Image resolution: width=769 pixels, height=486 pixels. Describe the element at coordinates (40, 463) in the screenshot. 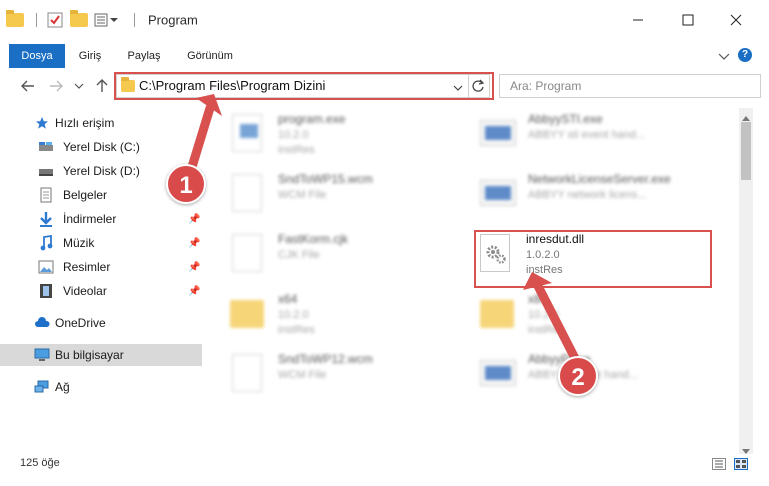

I see `item-count: 125 öğe` at that location.